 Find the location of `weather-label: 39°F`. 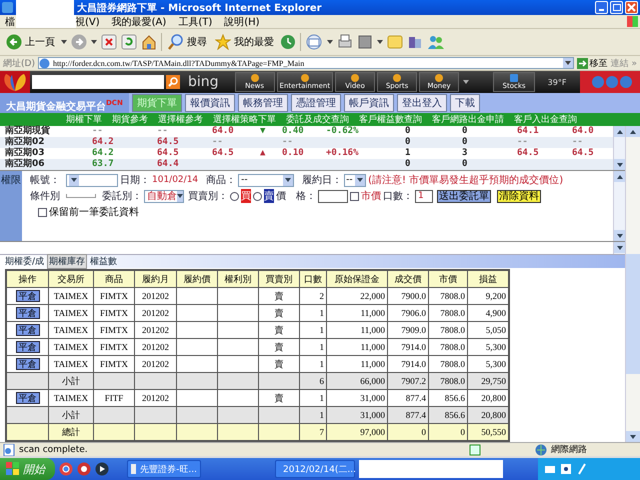

weather-label: 39°F is located at coordinates (557, 82).